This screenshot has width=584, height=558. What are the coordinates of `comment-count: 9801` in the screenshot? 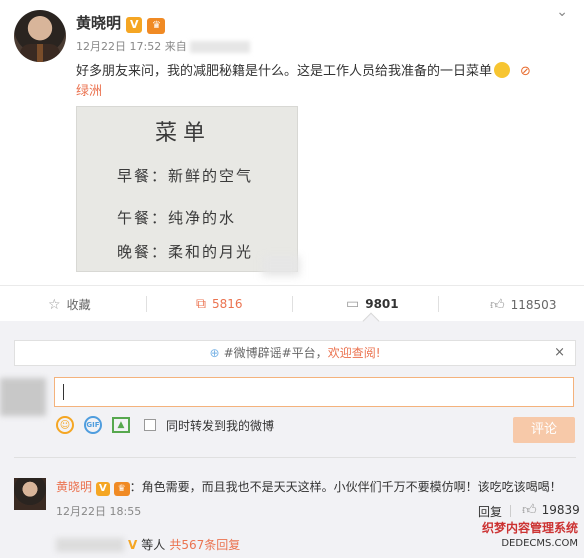 It's located at (382, 304).